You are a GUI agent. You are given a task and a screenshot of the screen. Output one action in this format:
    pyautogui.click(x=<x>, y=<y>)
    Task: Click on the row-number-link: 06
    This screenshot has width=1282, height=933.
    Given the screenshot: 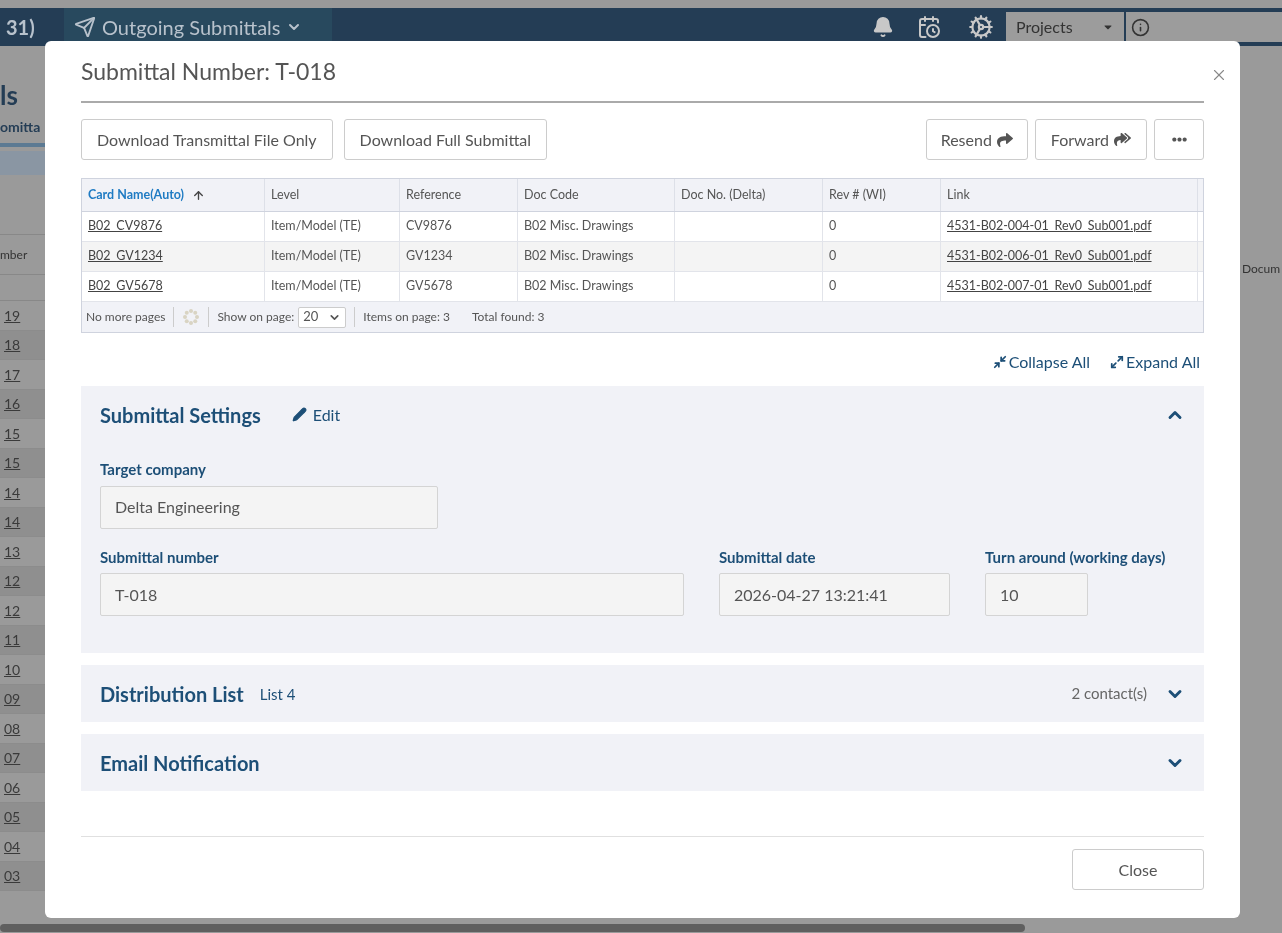 What is the action you would take?
    pyautogui.click(x=10, y=787)
    